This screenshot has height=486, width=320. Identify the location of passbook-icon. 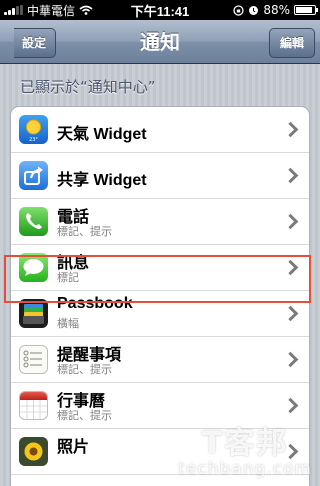
(33, 313).